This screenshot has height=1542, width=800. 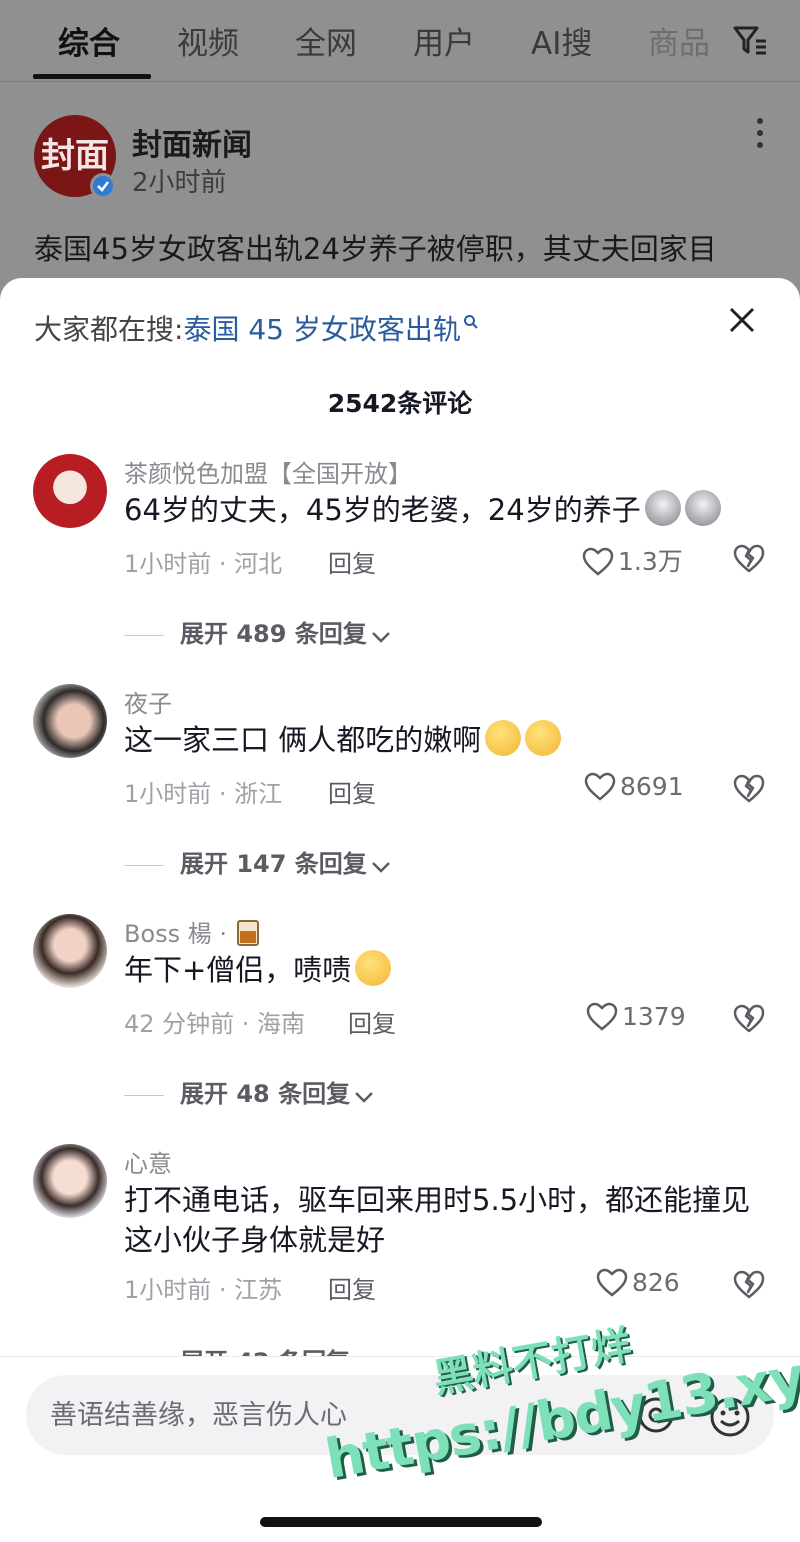 I want to click on mention-icon, so click(x=656, y=1415).